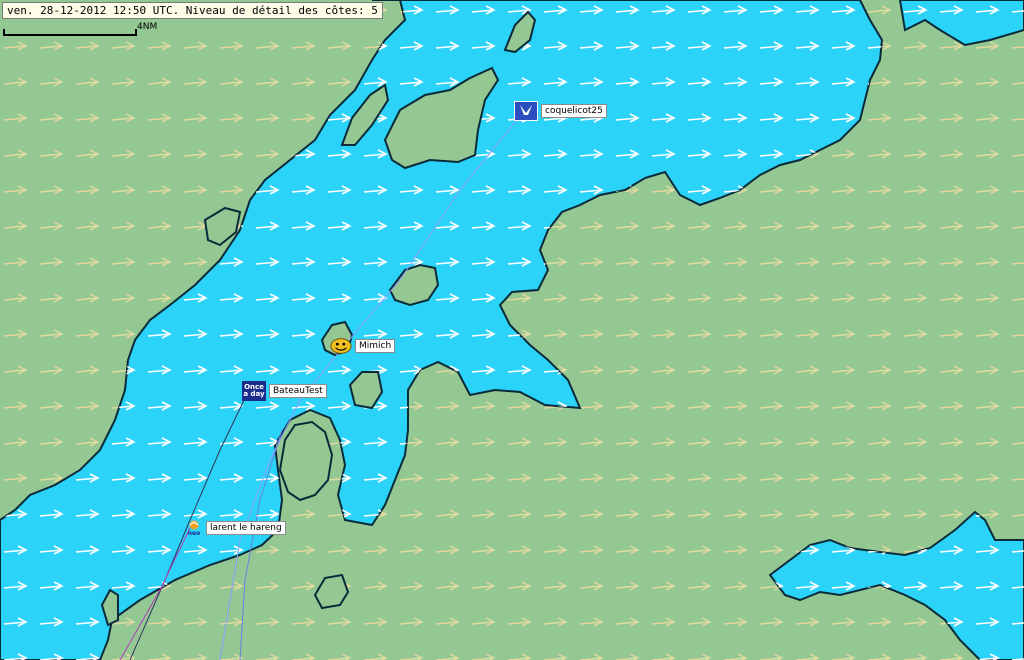 This screenshot has height=660, width=1024. What do you see at coordinates (194, 528) in the screenshot?
I see `sponsor-icon: neo` at bounding box center [194, 528].